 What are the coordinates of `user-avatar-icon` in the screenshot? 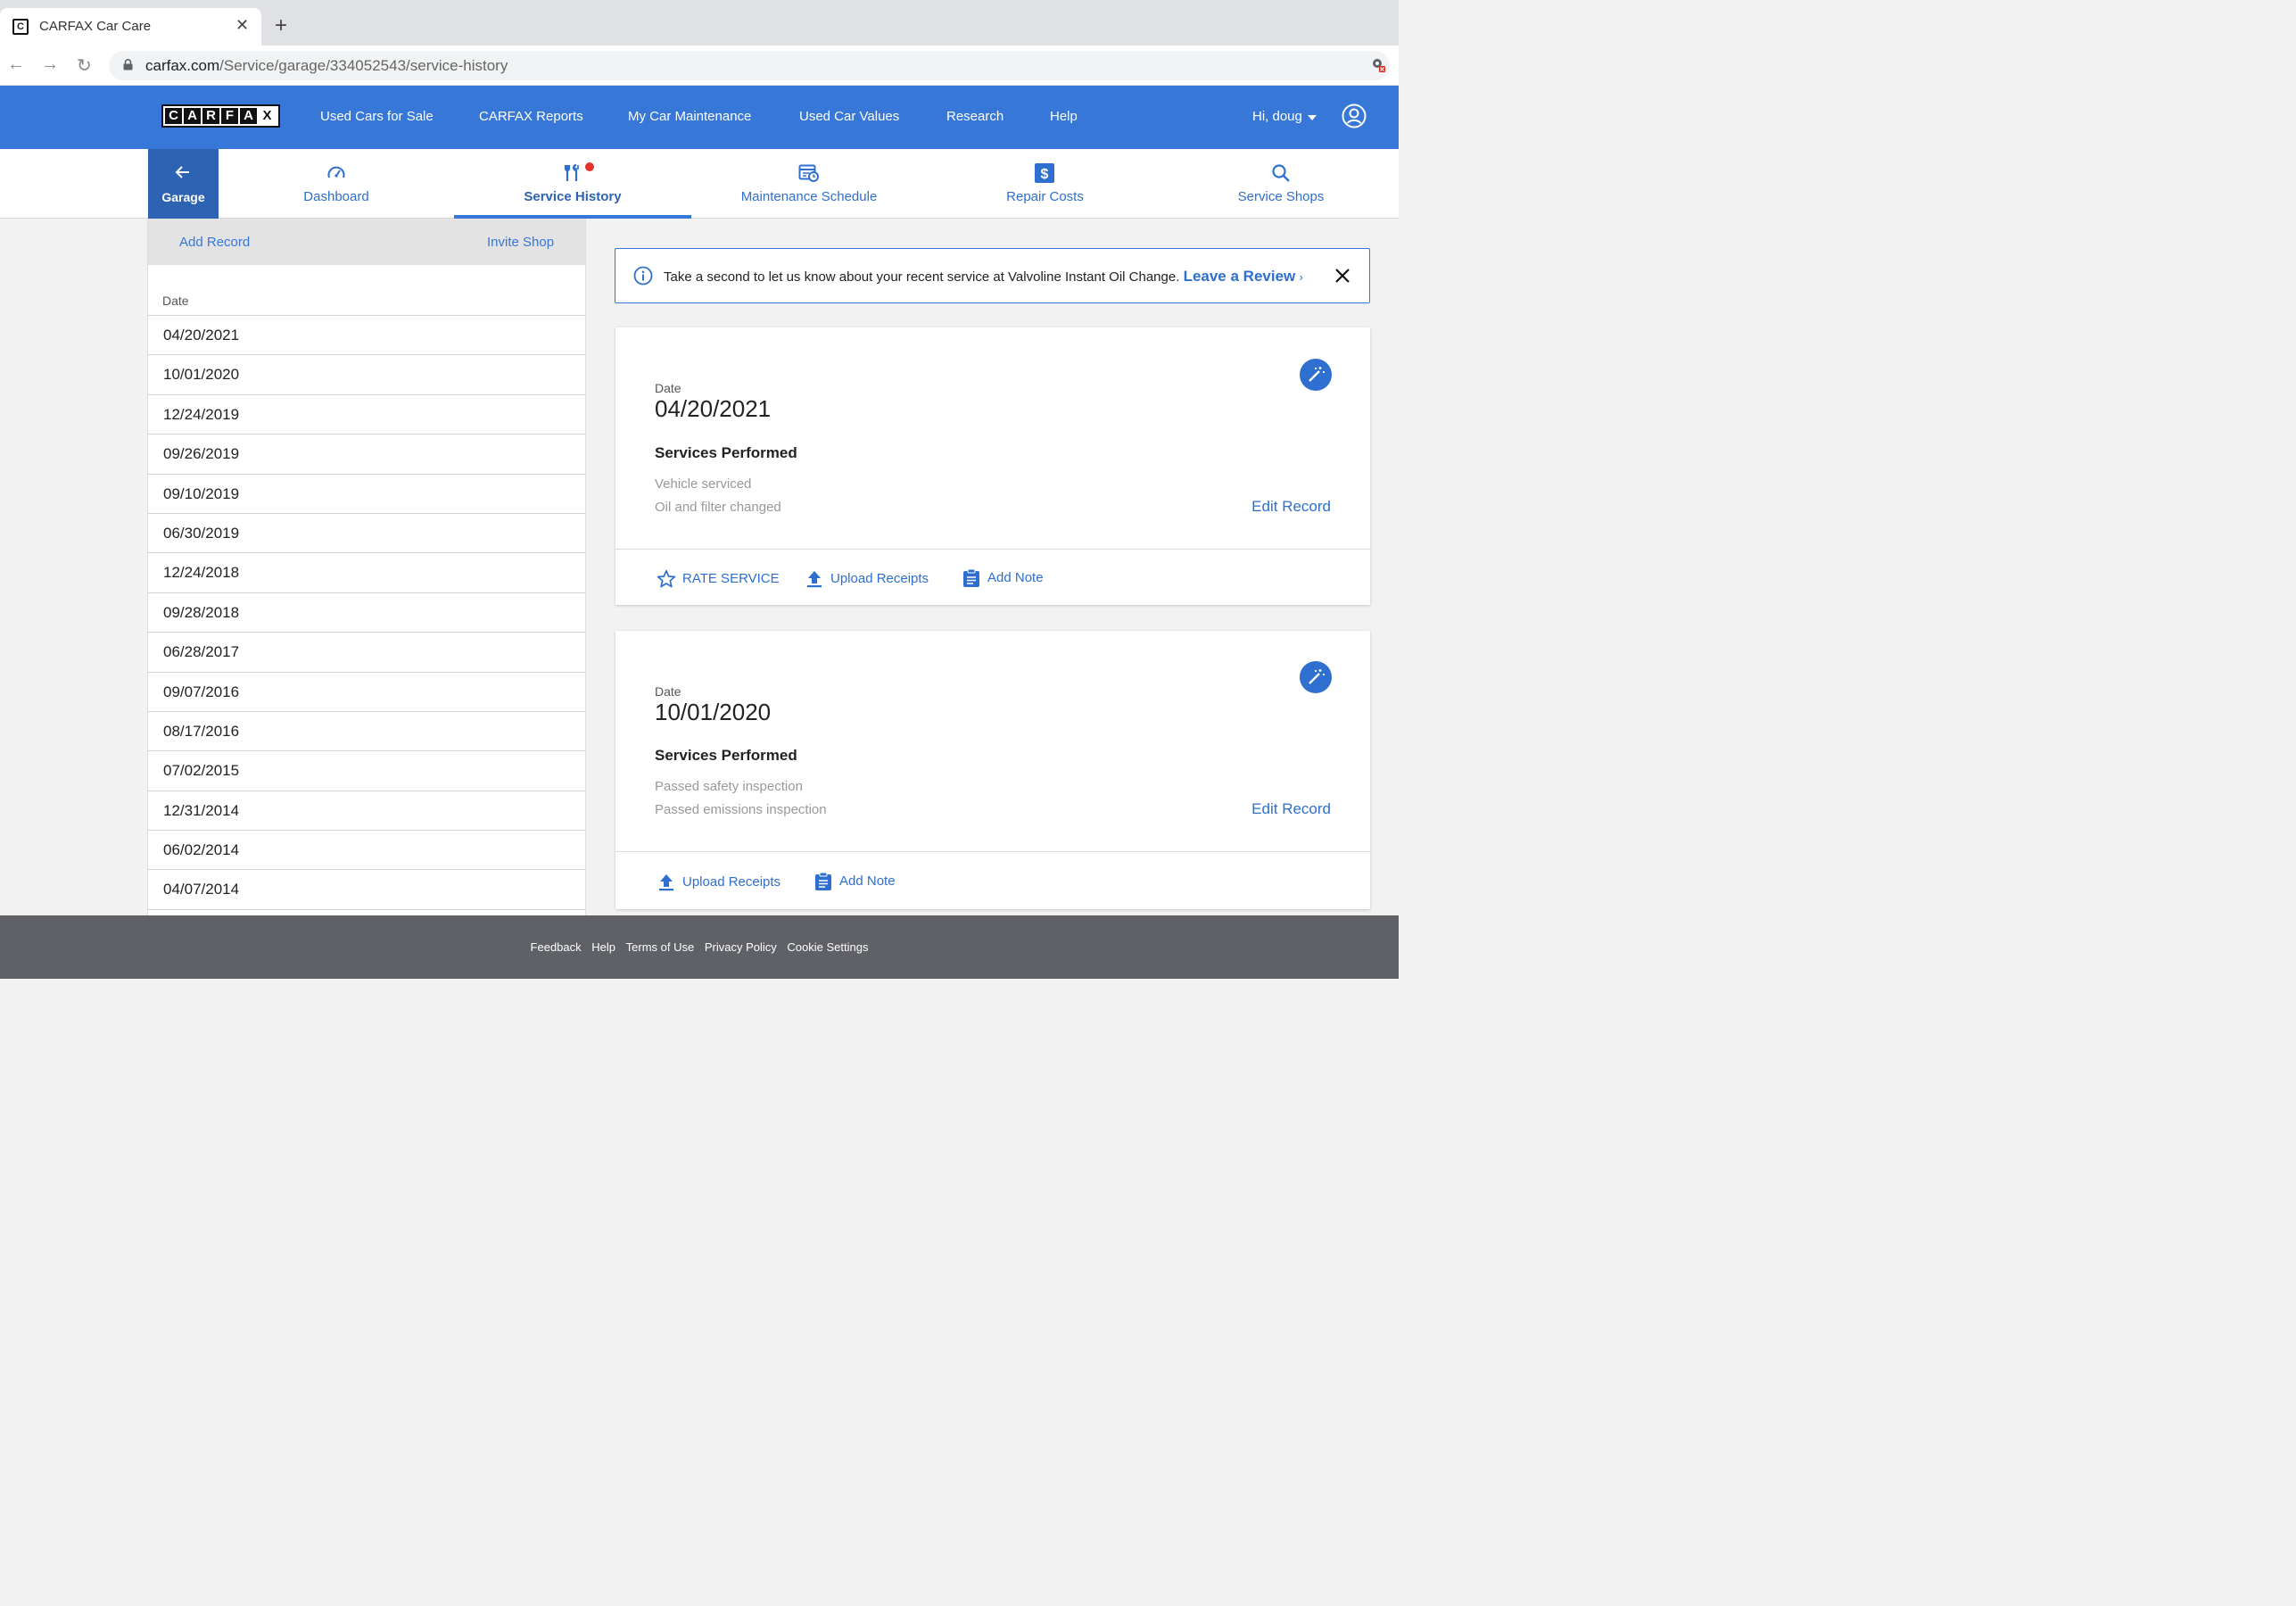 It's located at (1354, 116).